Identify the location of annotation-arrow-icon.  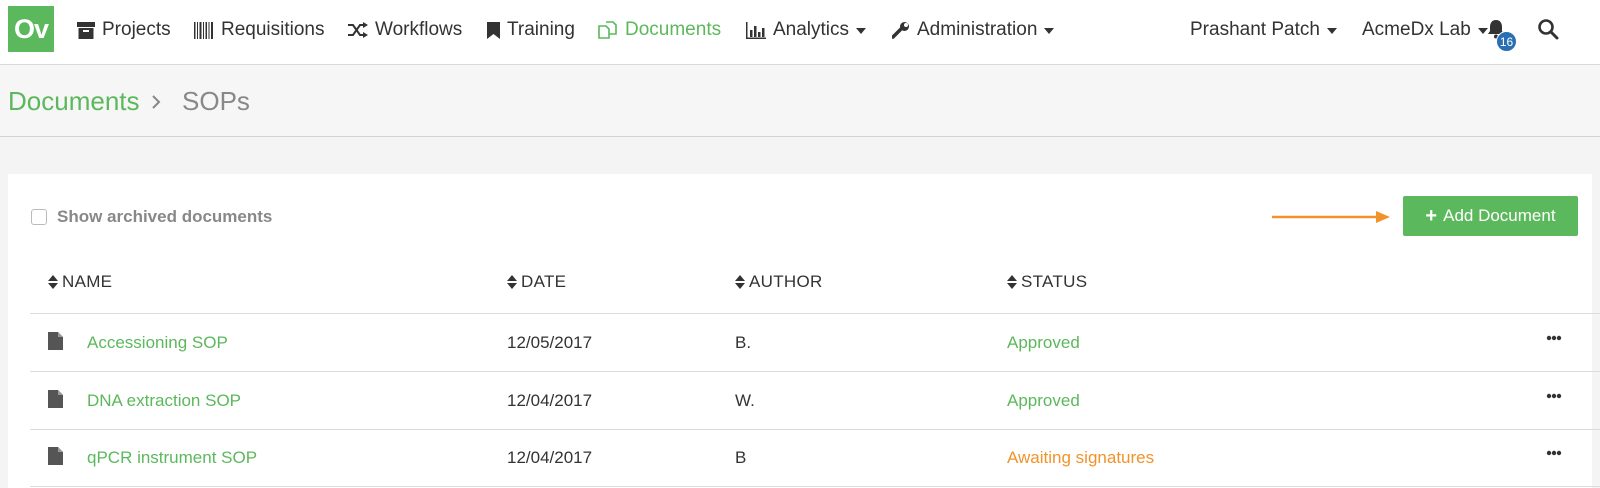
(1331, 217).